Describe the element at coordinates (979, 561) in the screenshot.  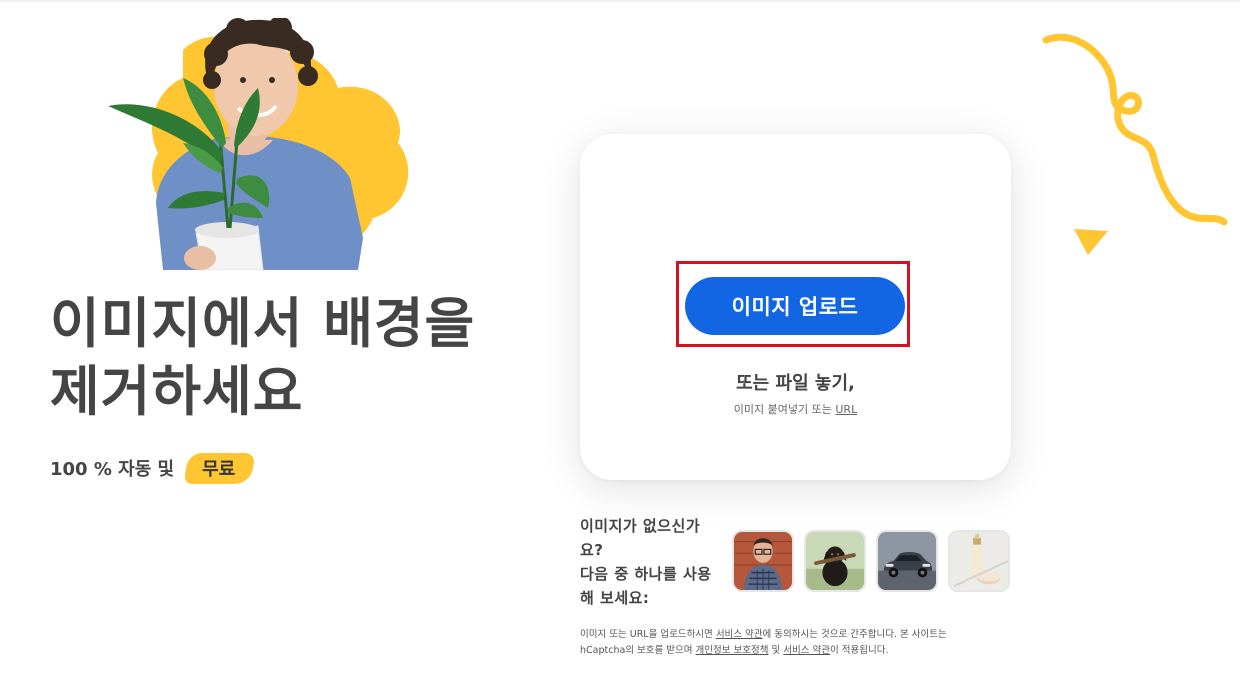
I see `sample-thumb-product` at that location.